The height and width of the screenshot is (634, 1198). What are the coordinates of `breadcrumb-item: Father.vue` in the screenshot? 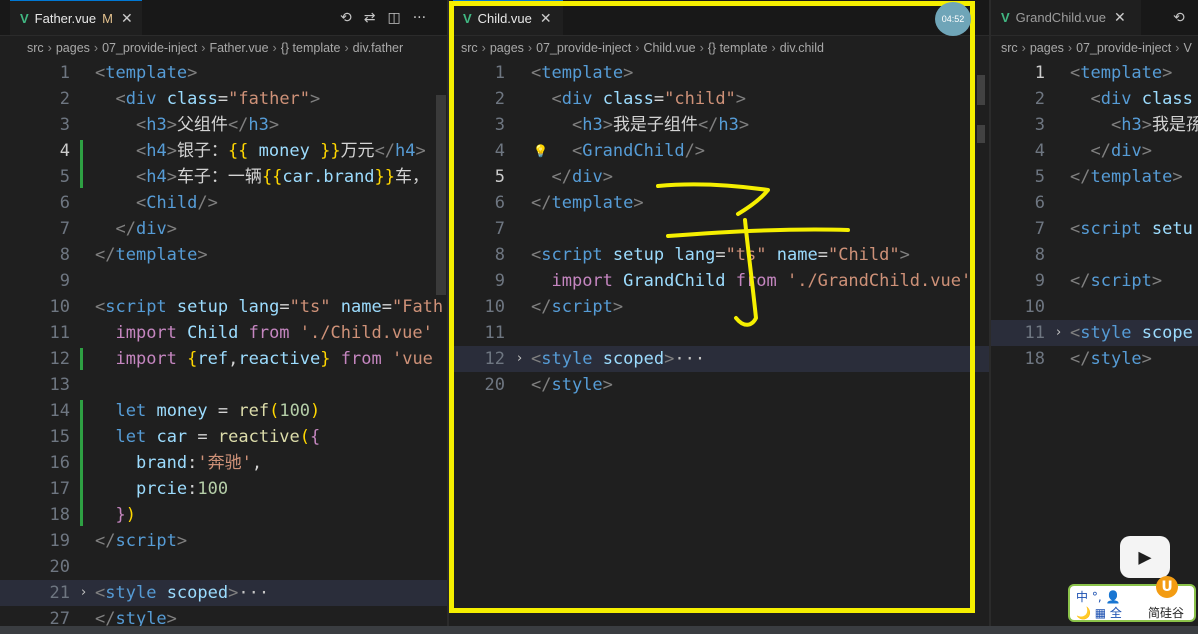 It's located at (238, 48).